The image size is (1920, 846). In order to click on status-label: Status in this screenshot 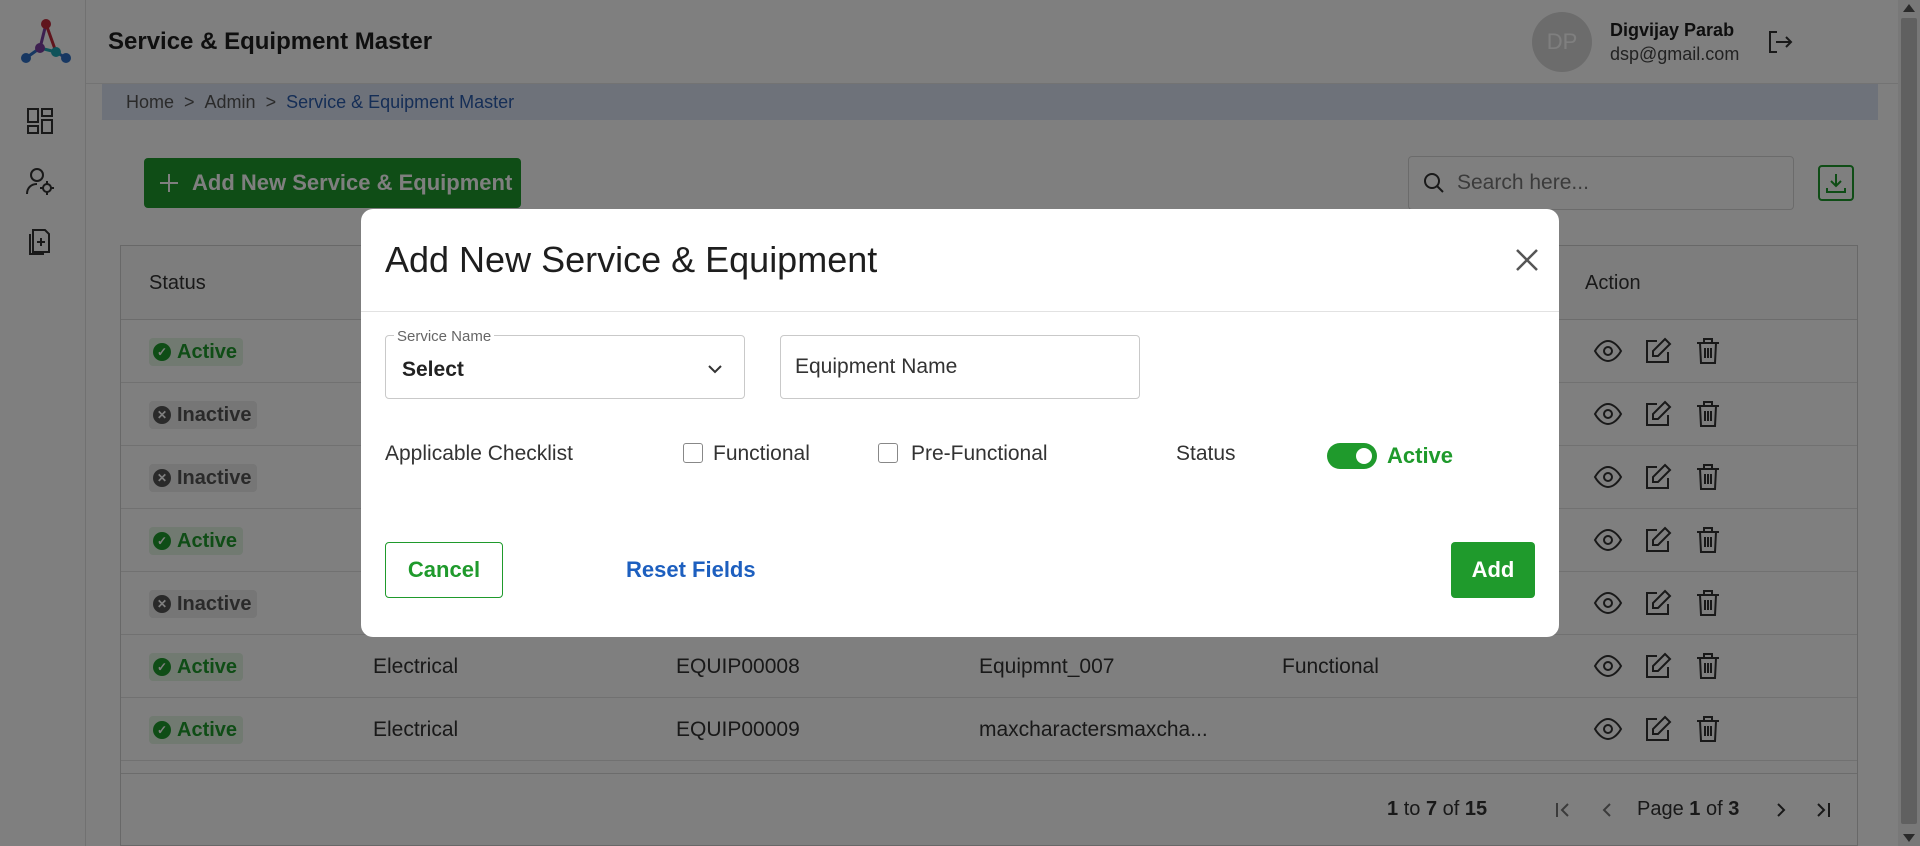, I will do `click(1206, 453)`.